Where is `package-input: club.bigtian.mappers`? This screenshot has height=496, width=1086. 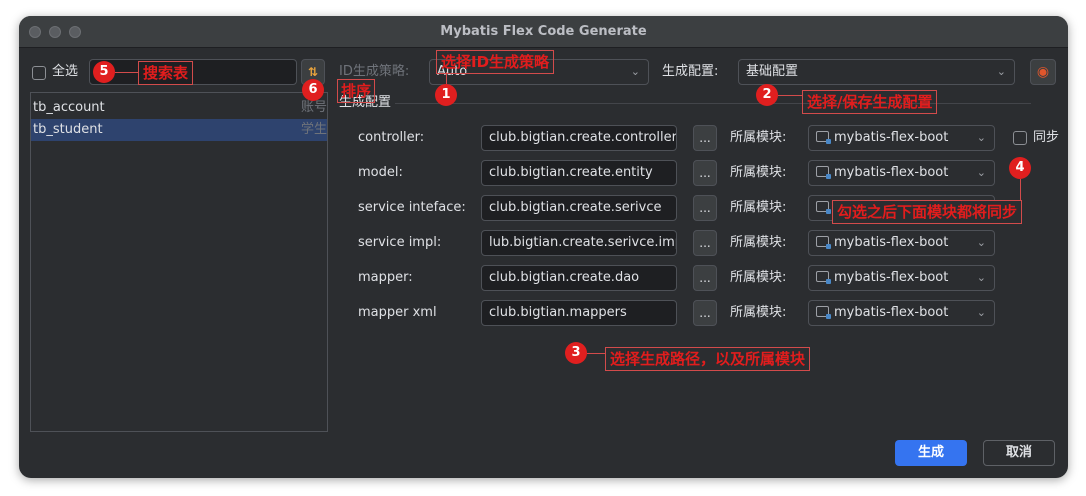 package-input: club.bigtian.mappers is located at coordinates (579, 313).